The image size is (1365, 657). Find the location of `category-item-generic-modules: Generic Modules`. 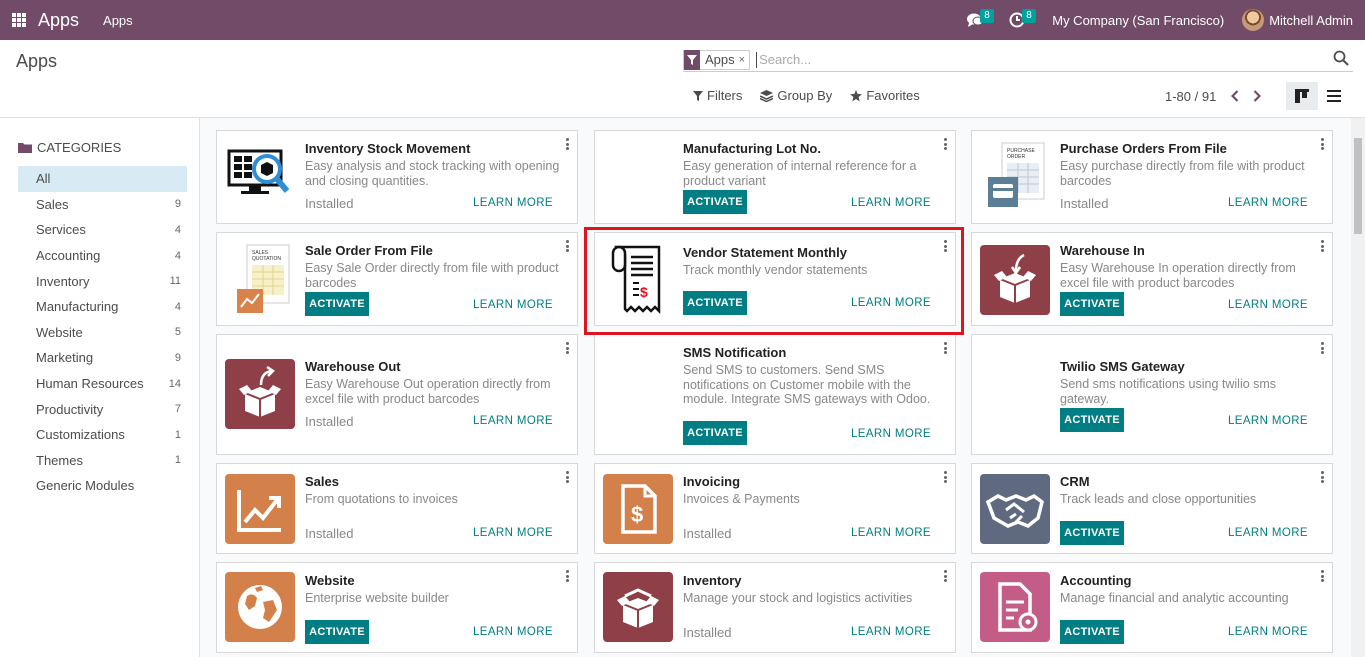

category-item-generic-modules: Generic Modules is located at coordinates (102, 486).